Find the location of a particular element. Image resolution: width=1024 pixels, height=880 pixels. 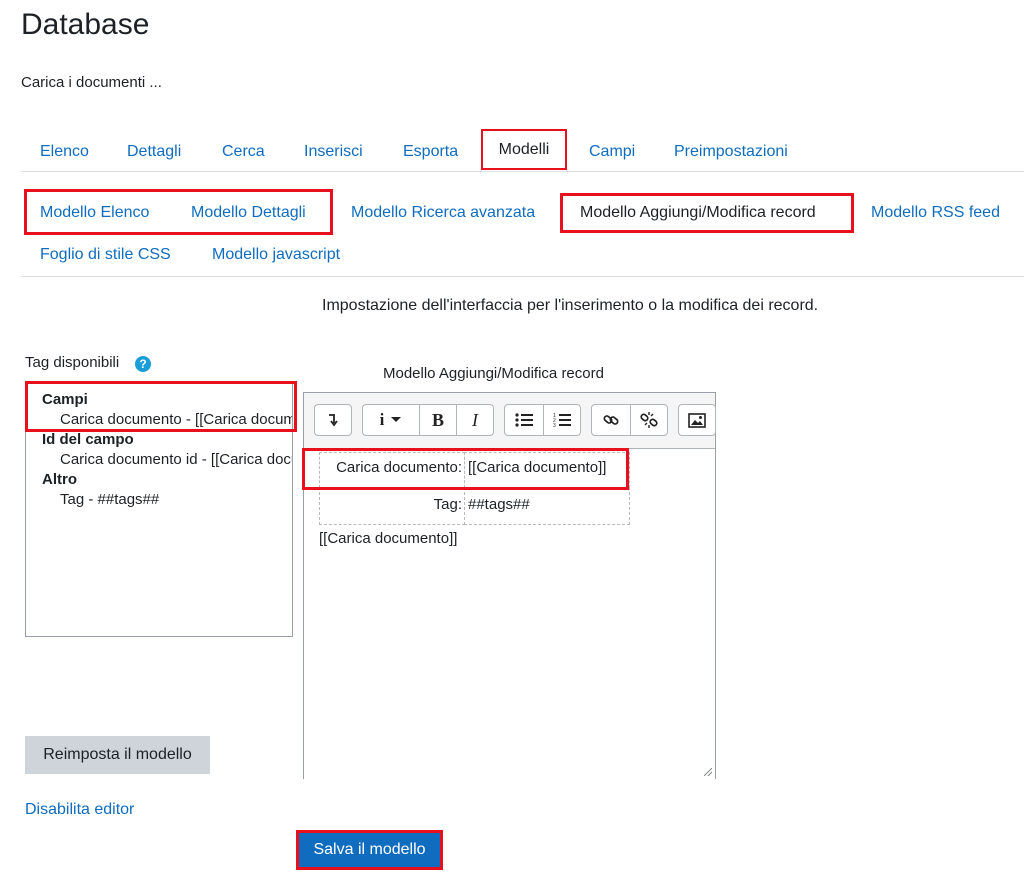

subtab-modello-dettagli: Modello Dettagli is located at coordinates (248, 213).